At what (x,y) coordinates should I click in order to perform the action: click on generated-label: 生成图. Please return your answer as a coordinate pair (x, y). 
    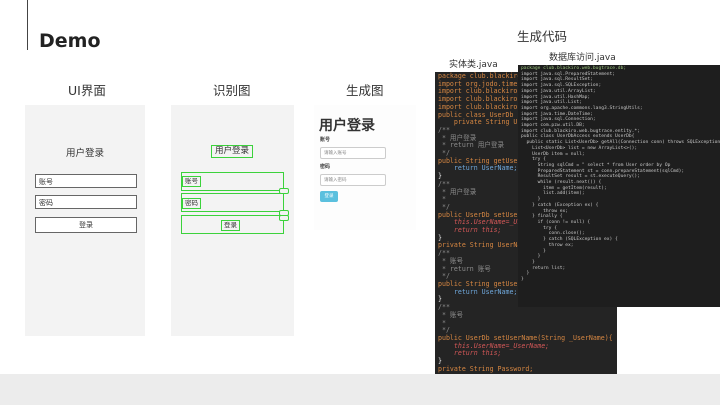
    Looking at the image, I should click on (365, 90).